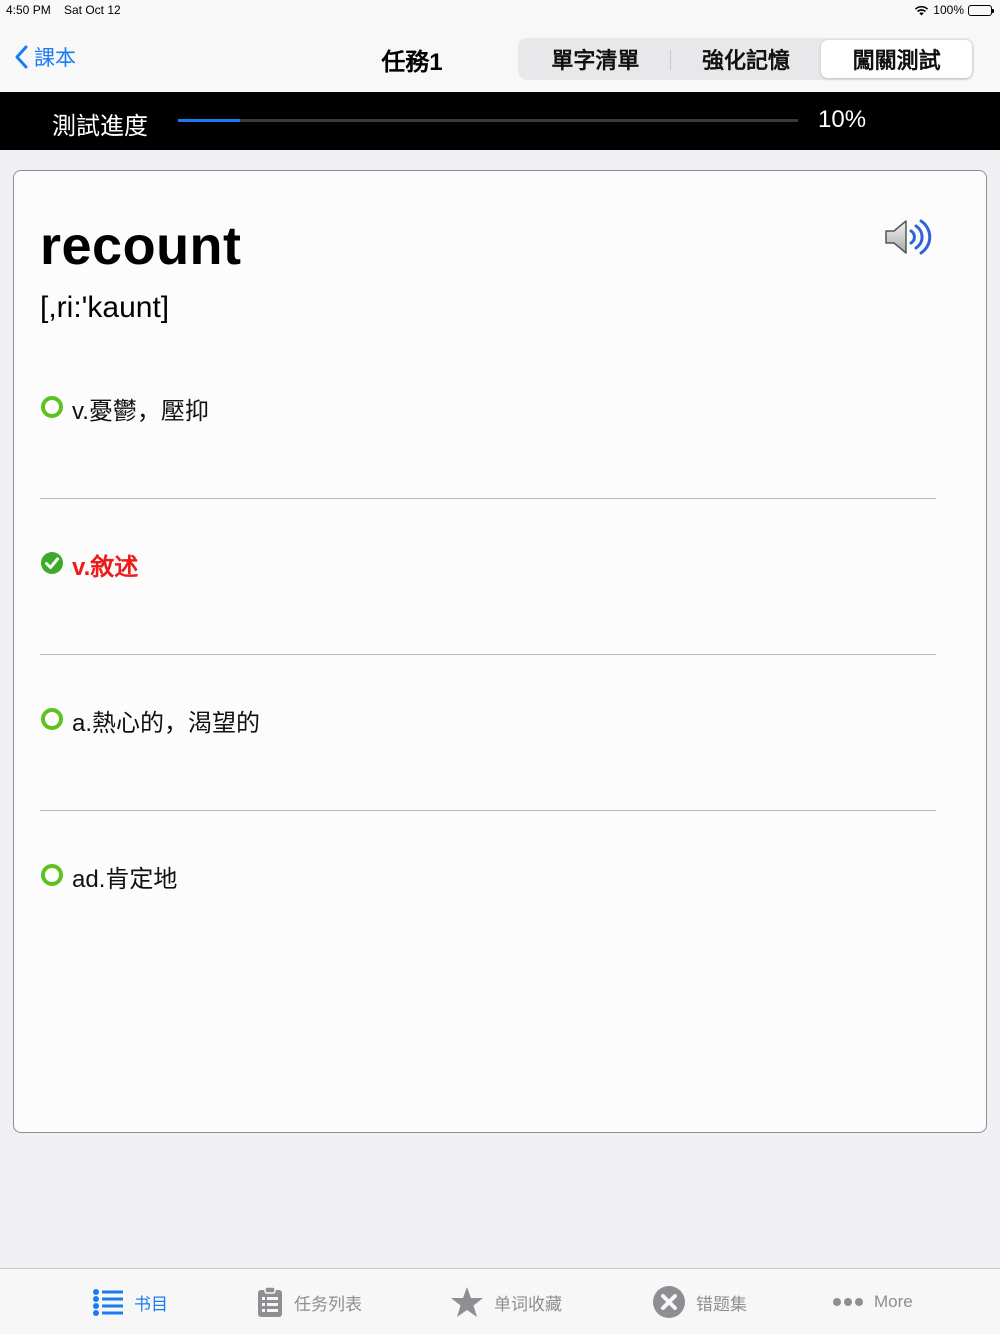 Image resolution: width=1000 pixels, height=1334 pixels. Describe the element at coordinates (166, 723) in the screenshot. I see `answer-option-text: a.熱心的，渴望的` at that location.